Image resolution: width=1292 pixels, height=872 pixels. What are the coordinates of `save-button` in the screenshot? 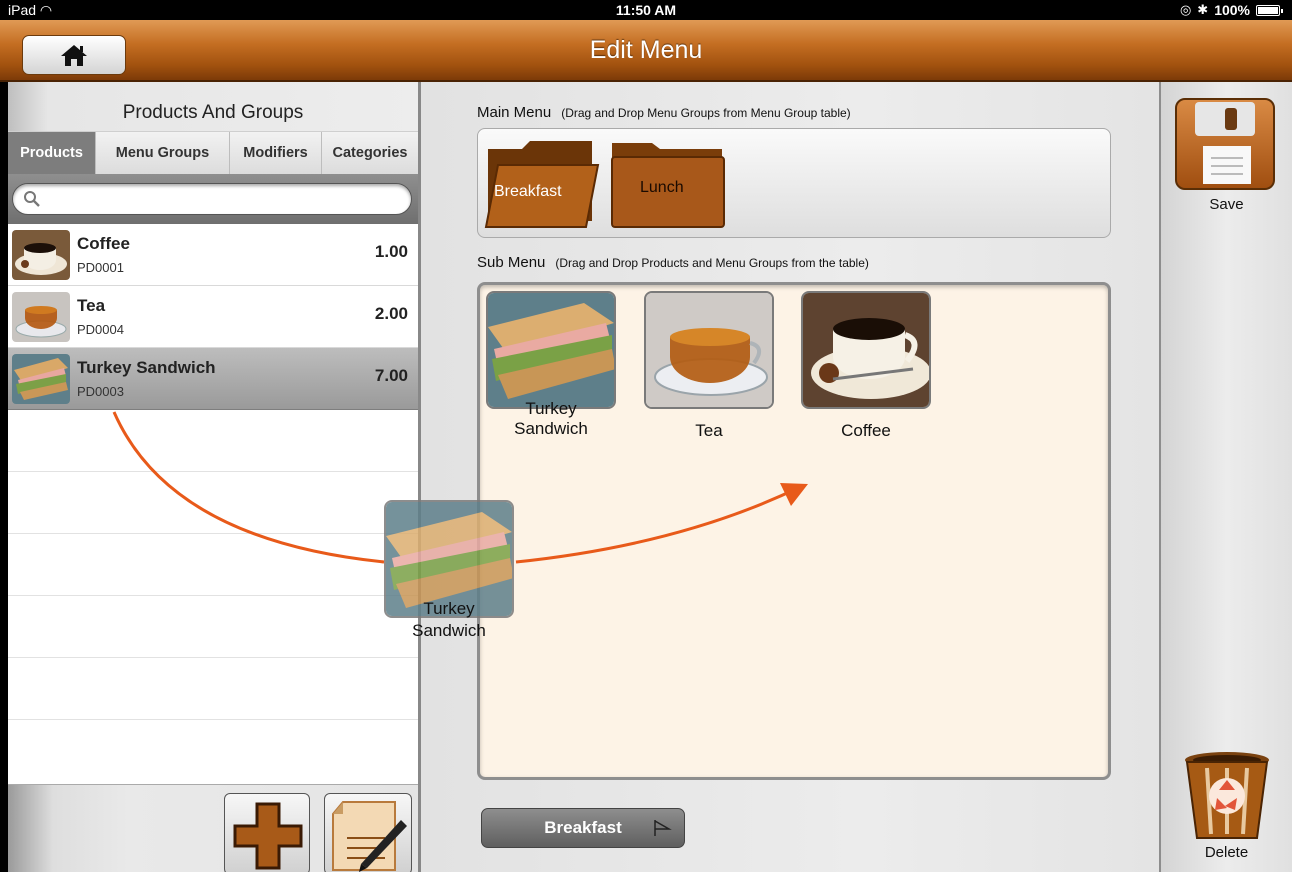 It's located at (1225, 144).